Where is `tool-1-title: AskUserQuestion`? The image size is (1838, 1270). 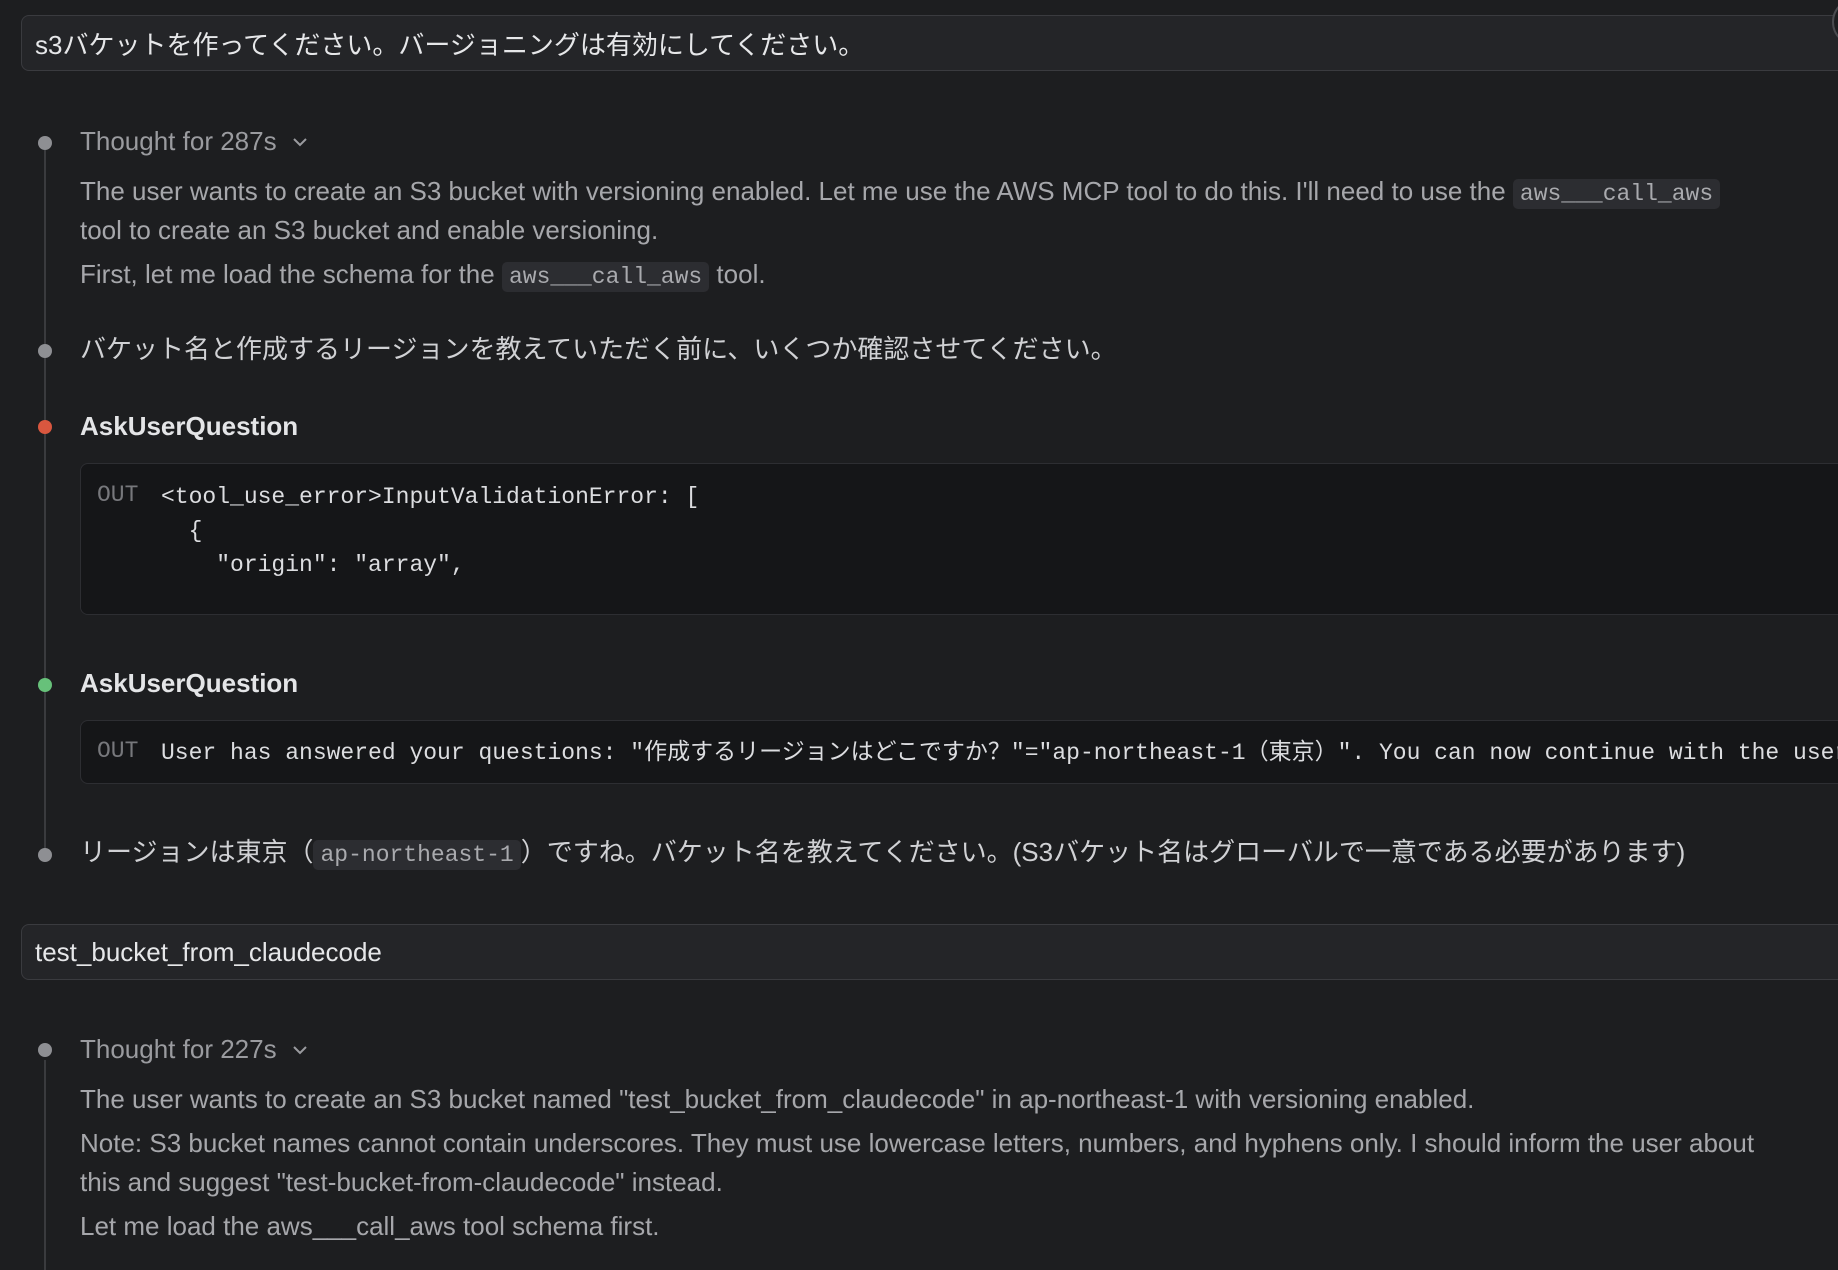 tool-1-title: AskUserQuestion is located at coordinates (189, 426).